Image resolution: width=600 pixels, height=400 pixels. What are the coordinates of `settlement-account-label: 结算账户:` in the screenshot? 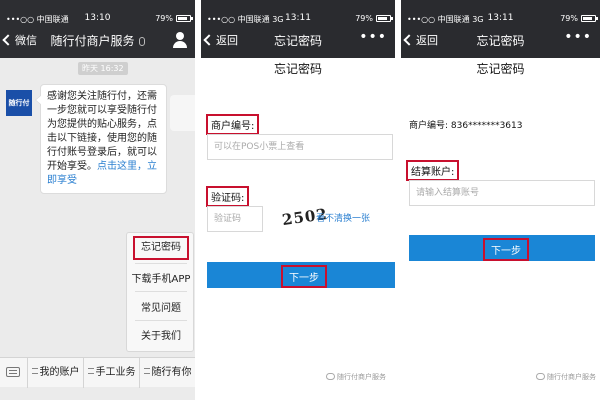 It's located at (433, 170).